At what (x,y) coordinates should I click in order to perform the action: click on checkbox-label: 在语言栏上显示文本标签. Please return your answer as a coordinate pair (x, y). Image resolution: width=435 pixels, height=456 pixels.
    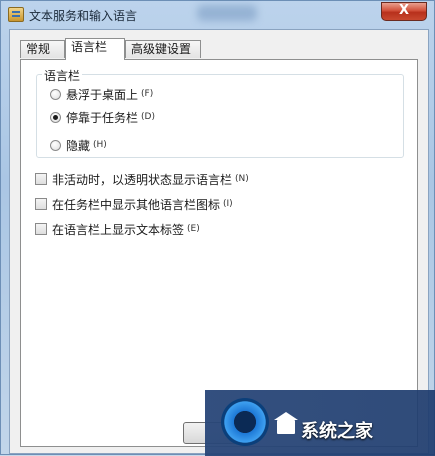
    Looking at the image, I should click on (118, 229).